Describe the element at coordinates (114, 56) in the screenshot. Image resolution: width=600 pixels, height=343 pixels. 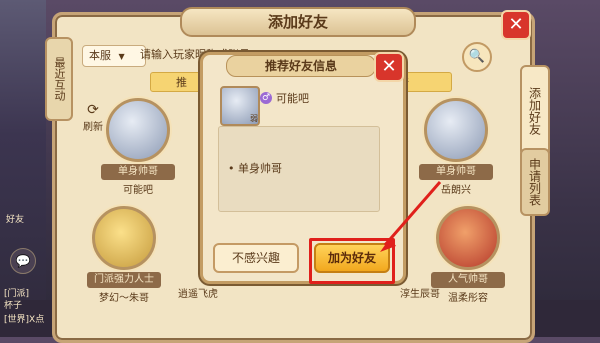
I see `server-select: 本服 ▼` at that location.